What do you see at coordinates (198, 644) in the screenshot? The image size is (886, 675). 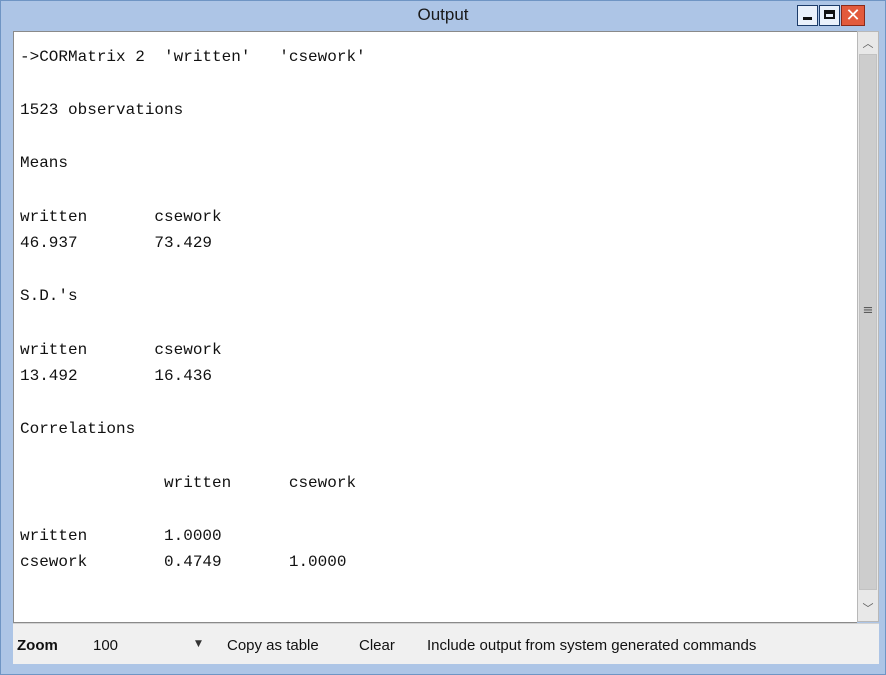 I see `dropdown-arrow-icon: ▼` at bounding box center [198, 644].